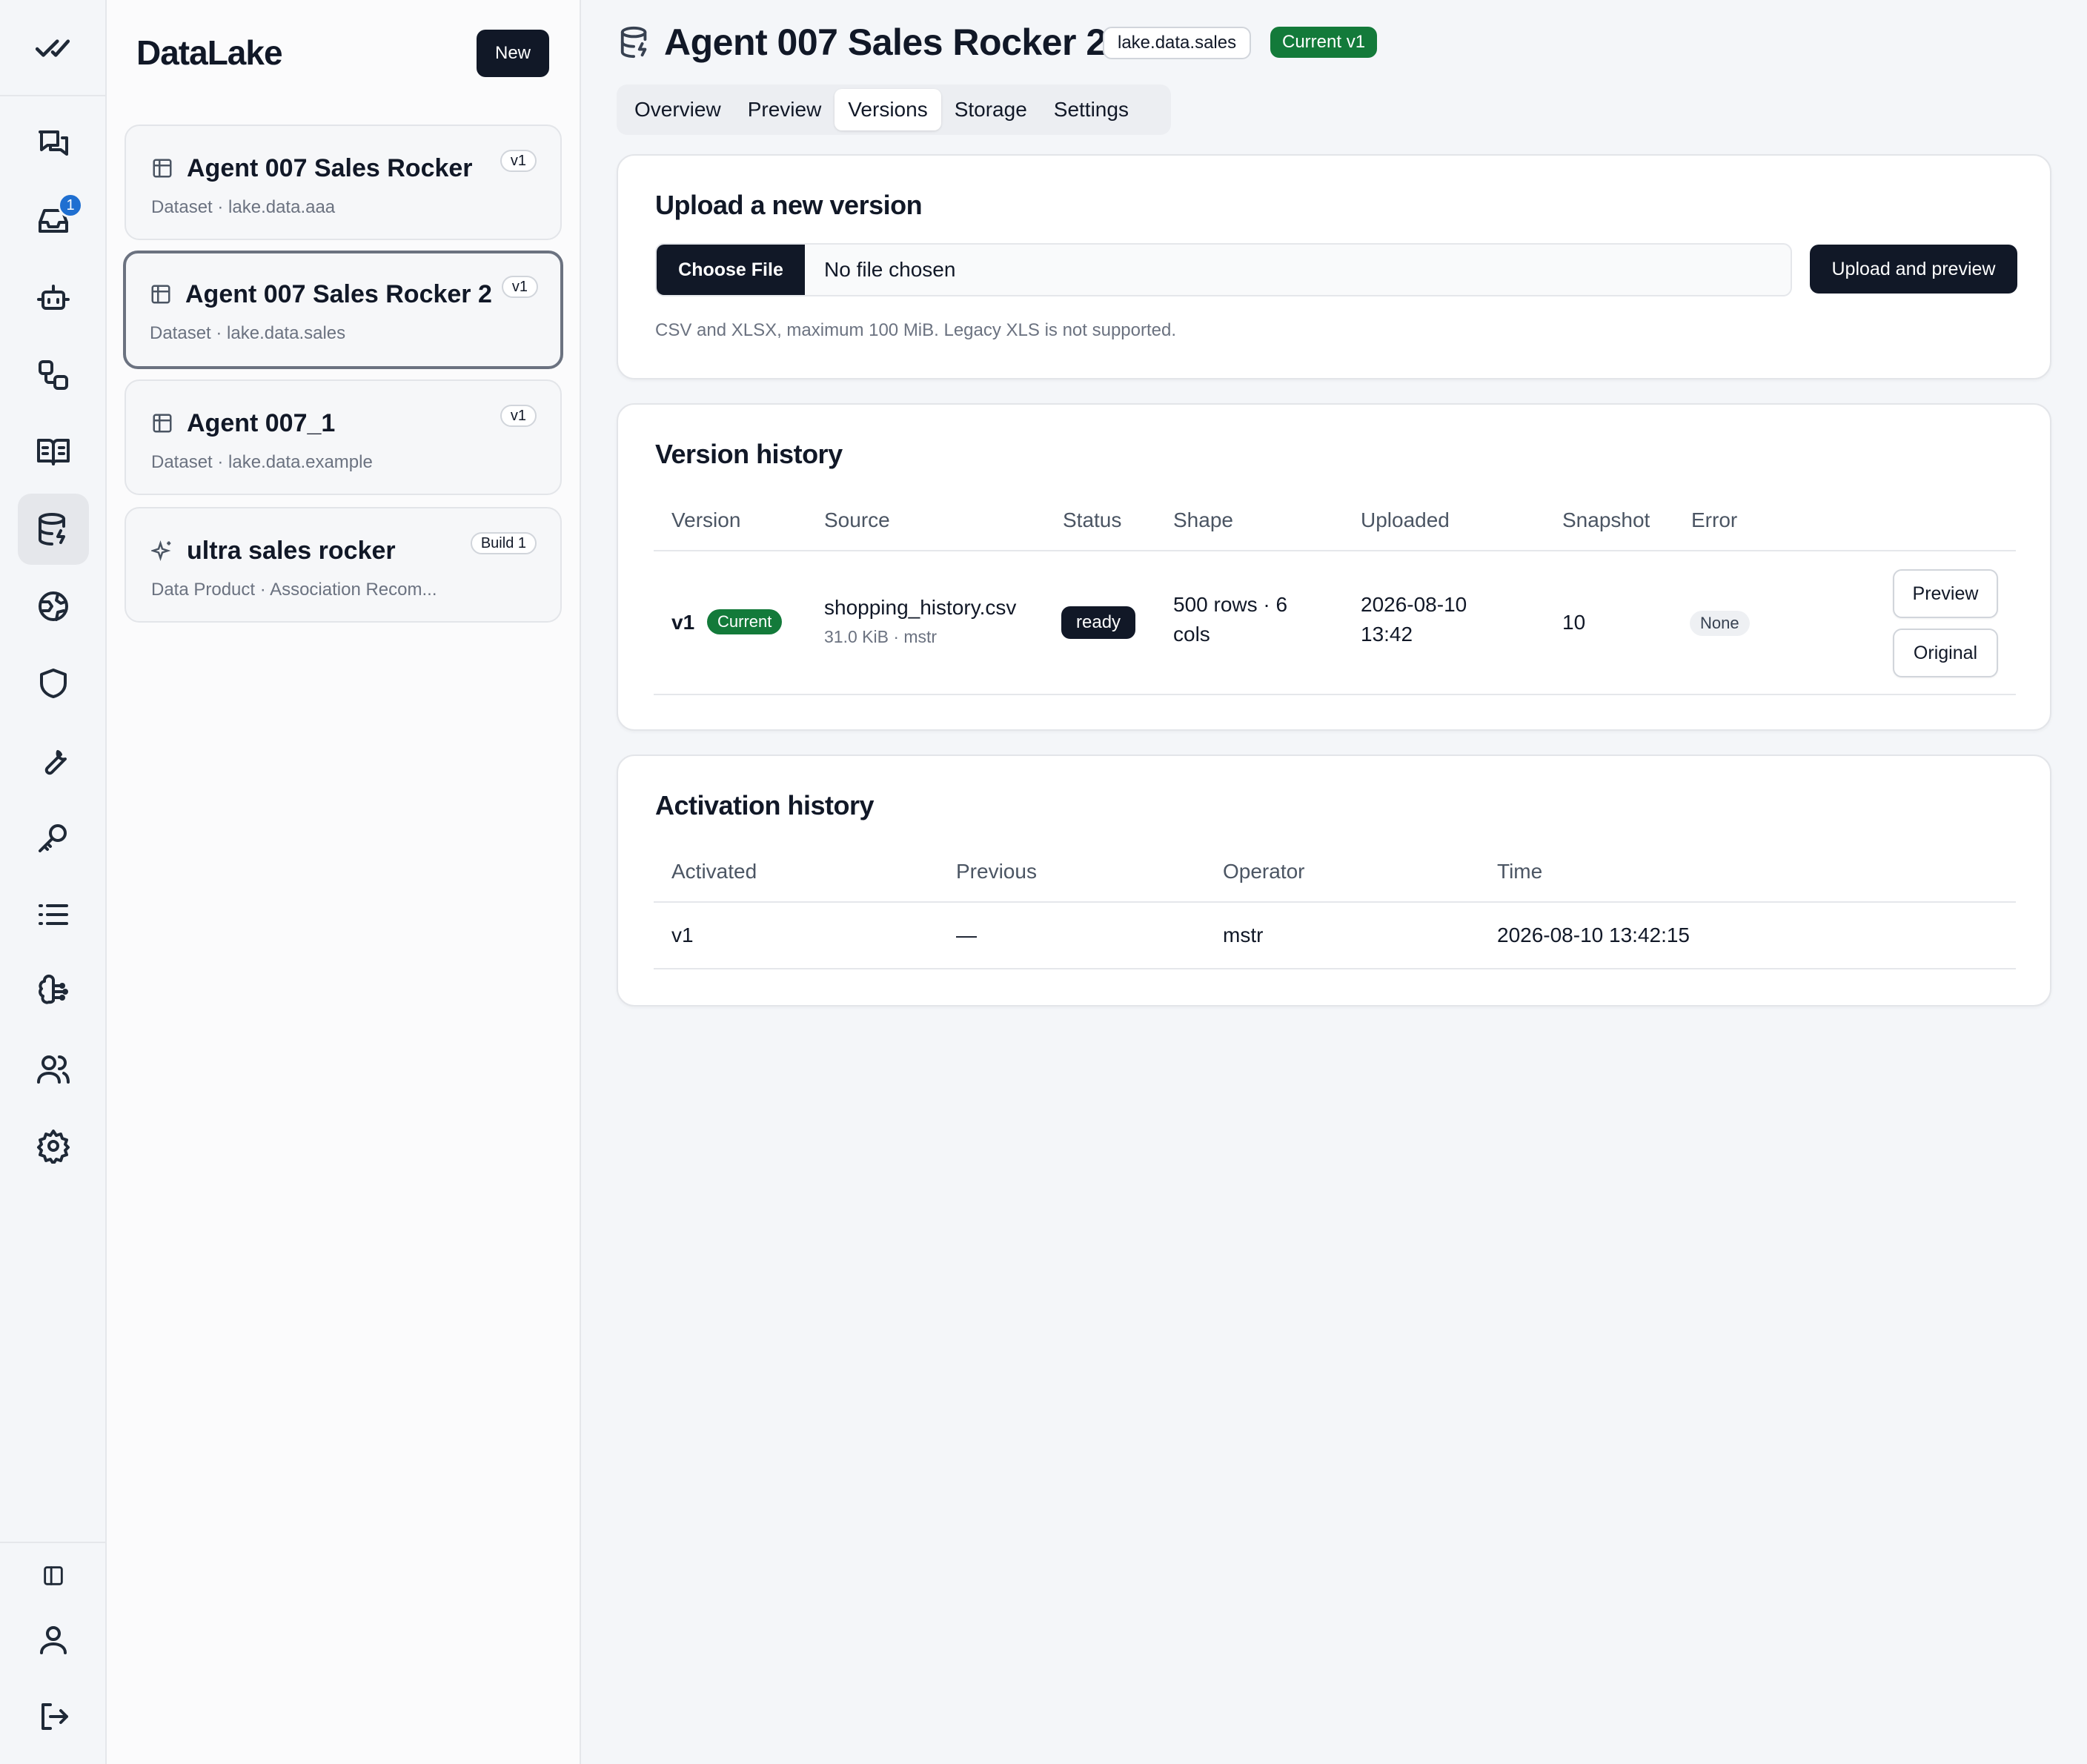 The image size is (2087, 1764). I want to click on dataset-card-title: Agent 007 Sales Rocker, so click(330, 168).